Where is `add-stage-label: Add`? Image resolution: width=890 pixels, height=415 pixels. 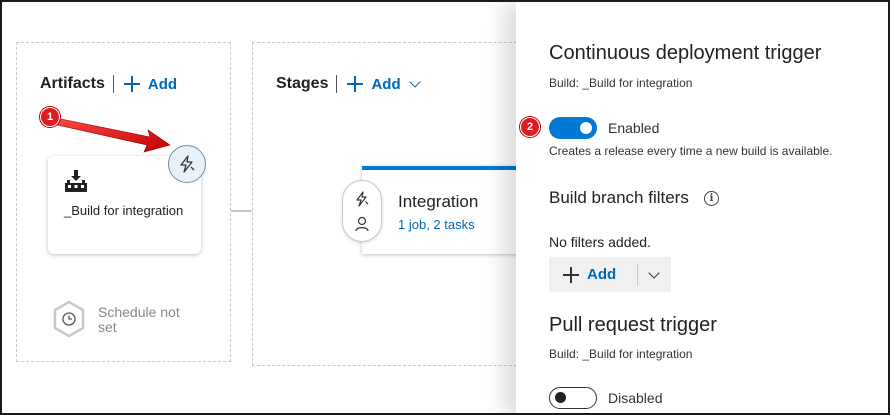
add-stage-label: Add is located at coordinates (386, 84).